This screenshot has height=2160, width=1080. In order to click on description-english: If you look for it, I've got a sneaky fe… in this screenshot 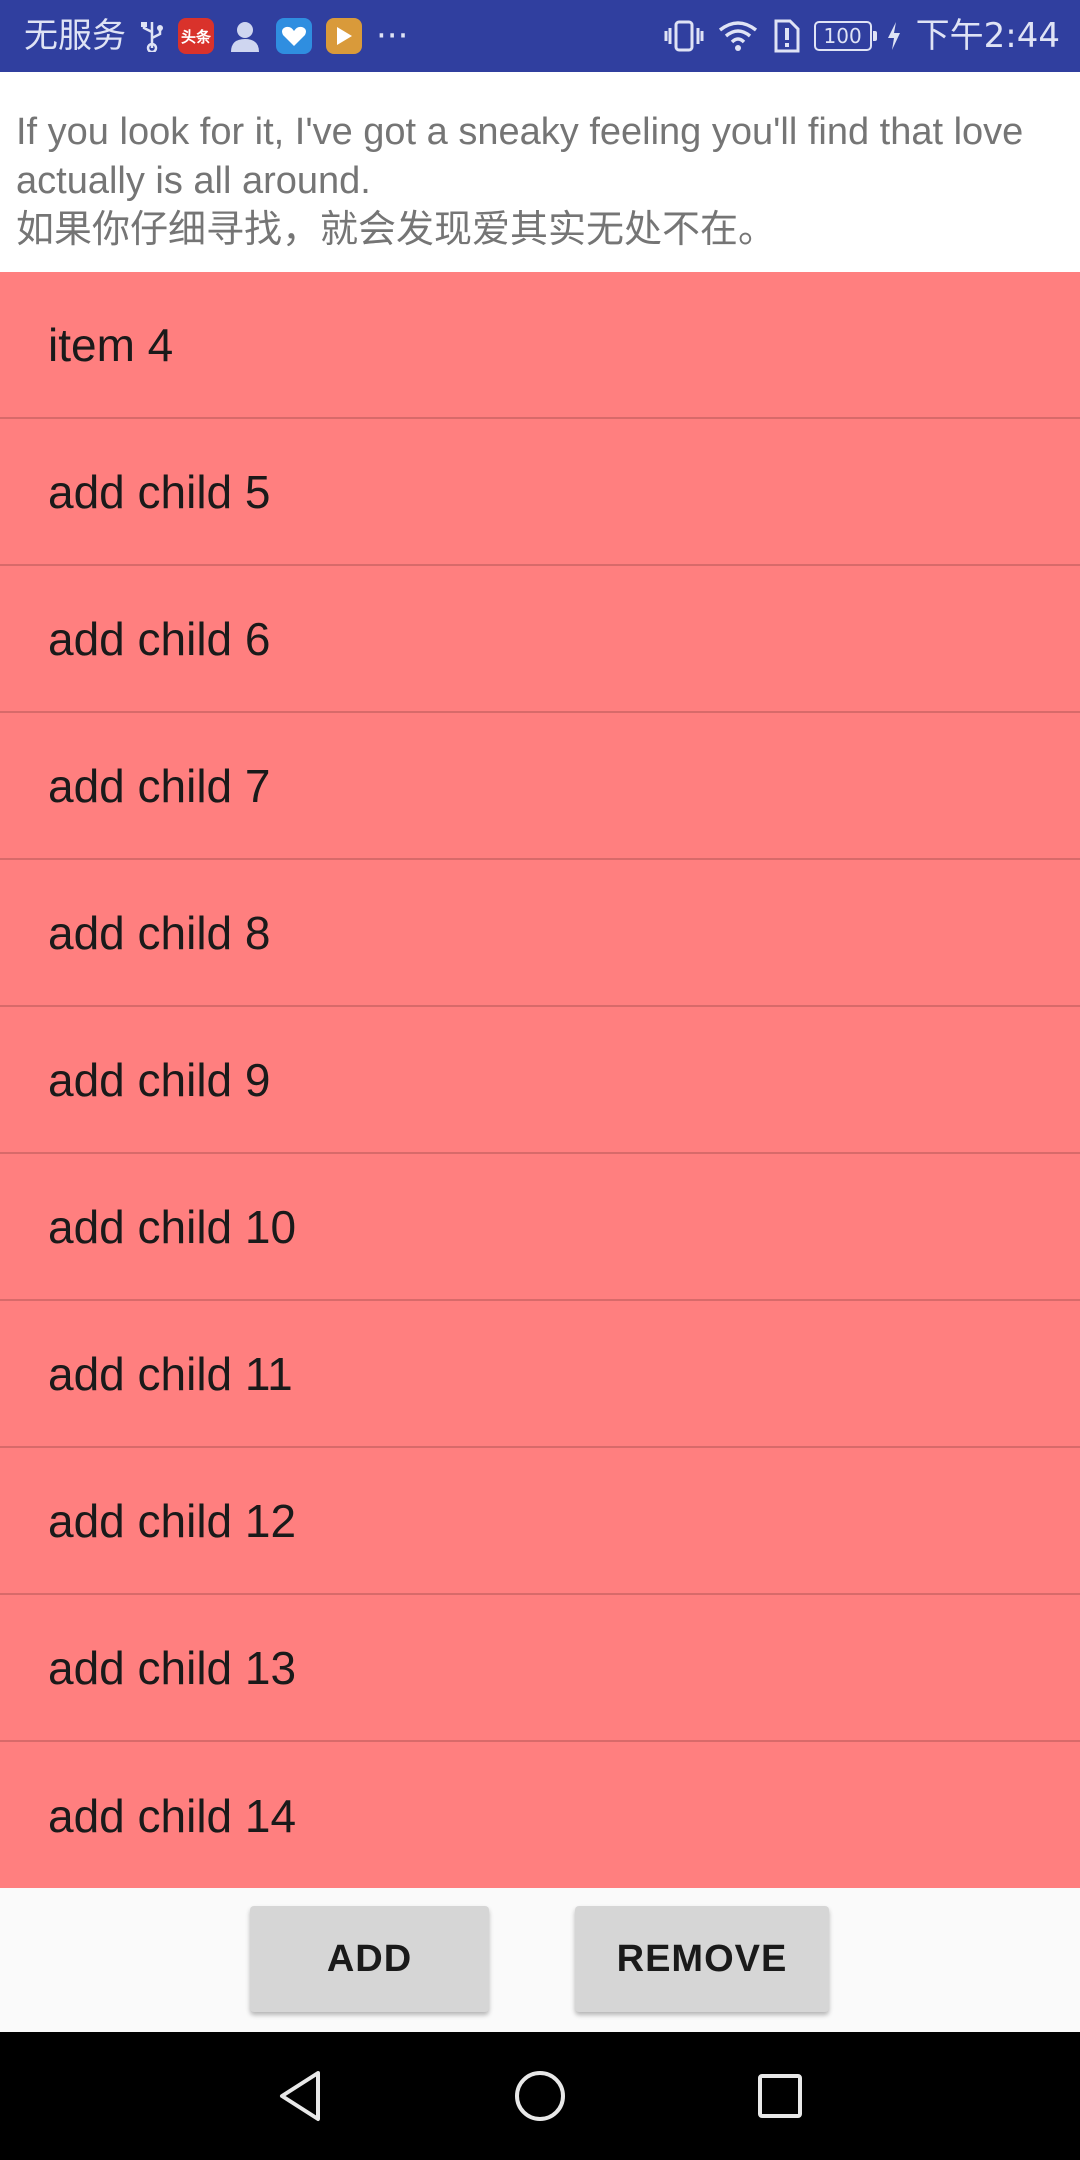, I will do `click(520, 156)`.